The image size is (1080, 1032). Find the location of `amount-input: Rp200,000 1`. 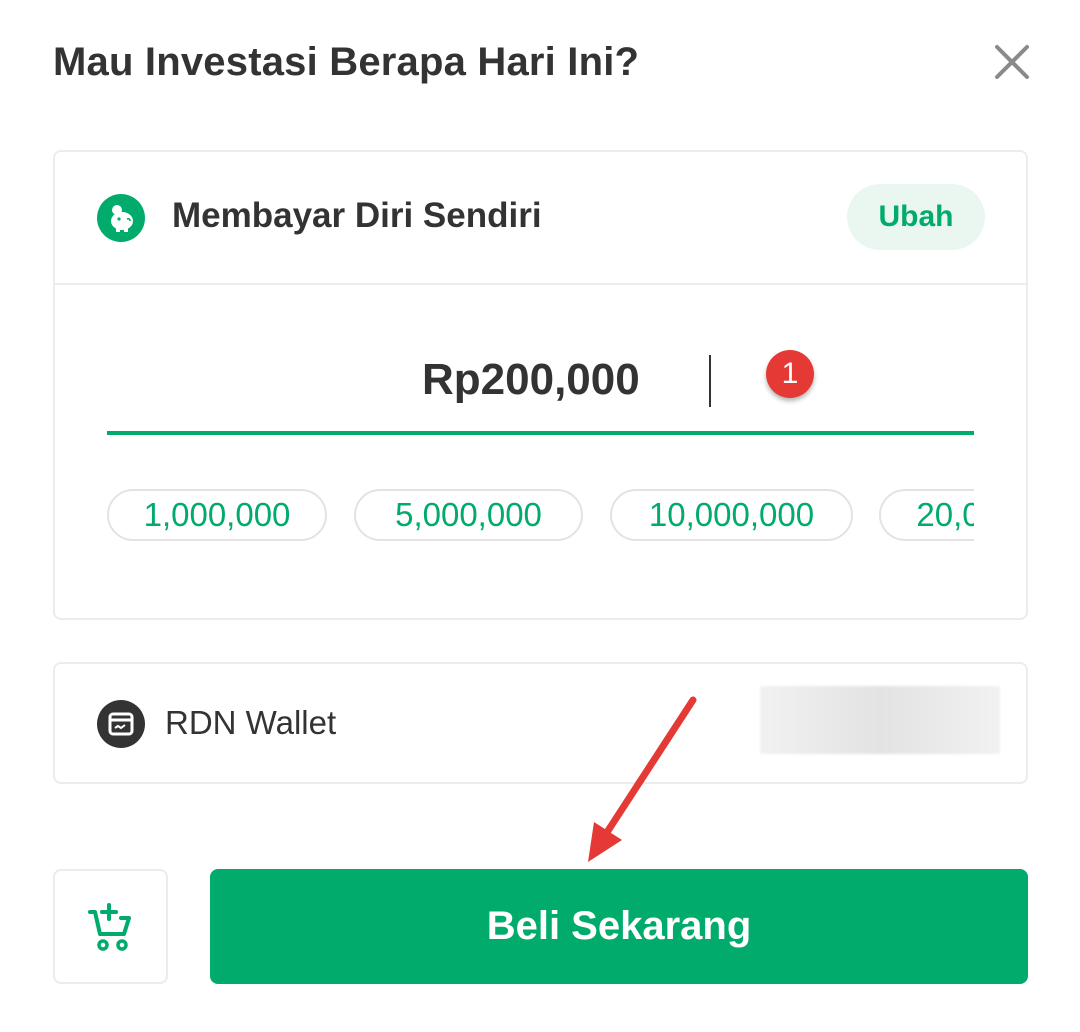

amount-input: Rp200,000 1 is located at coordinates (540, 386).